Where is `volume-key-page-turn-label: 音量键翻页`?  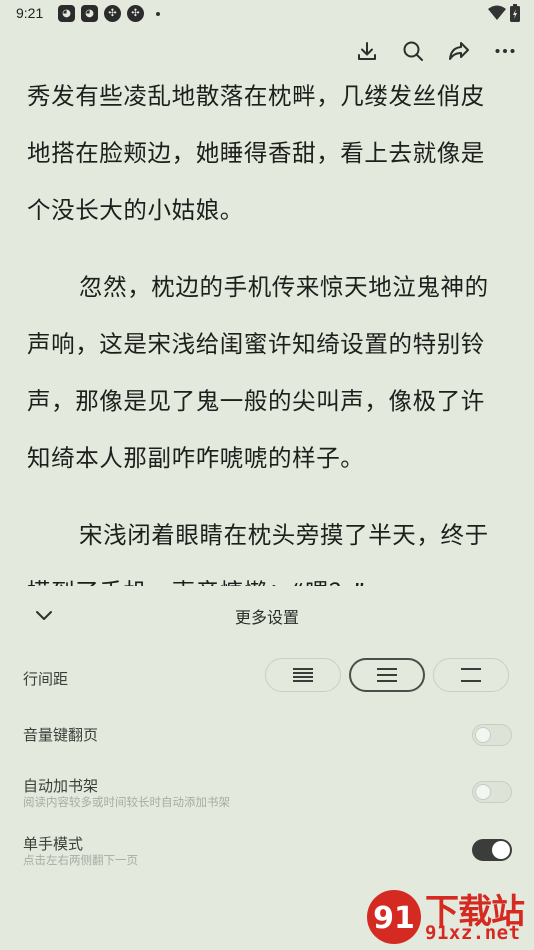
volume-key-page-turn-label: 音量键翻页 is located at coordinates (61, 735).